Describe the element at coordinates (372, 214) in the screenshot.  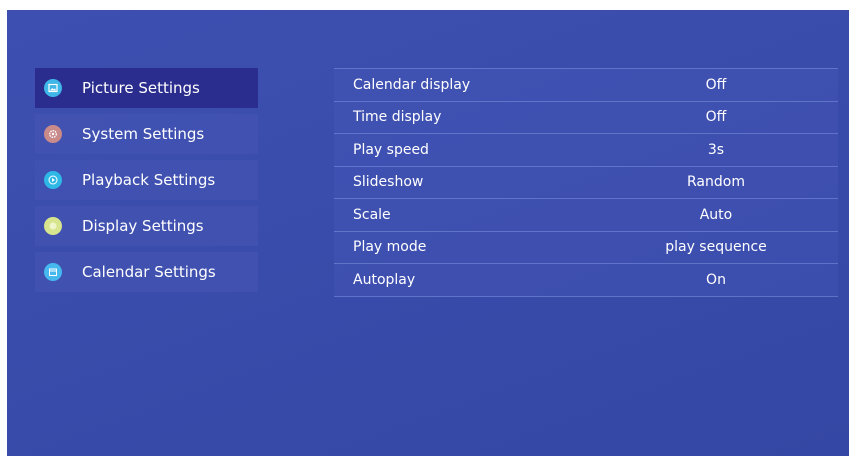
I see `setting-label: Scale` at that location.